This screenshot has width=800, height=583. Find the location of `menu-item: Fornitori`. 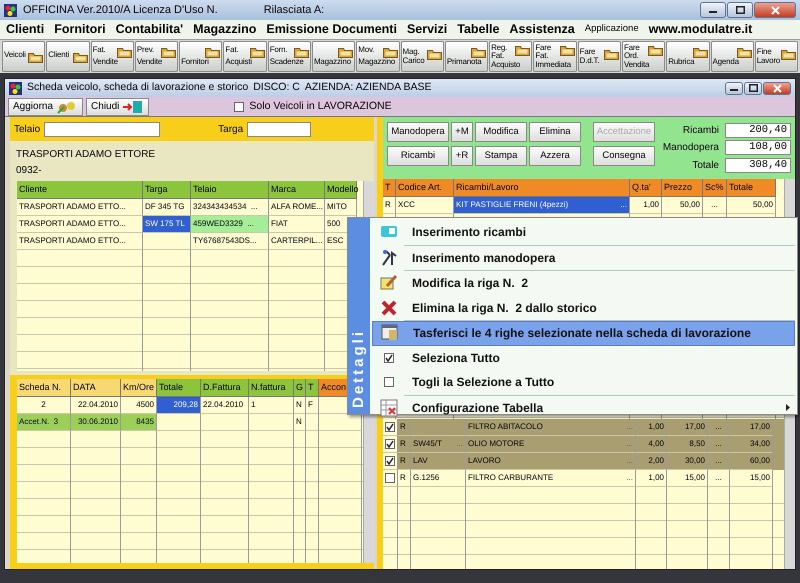

menu-item: Fornitori is located at coordinates (80, 29).